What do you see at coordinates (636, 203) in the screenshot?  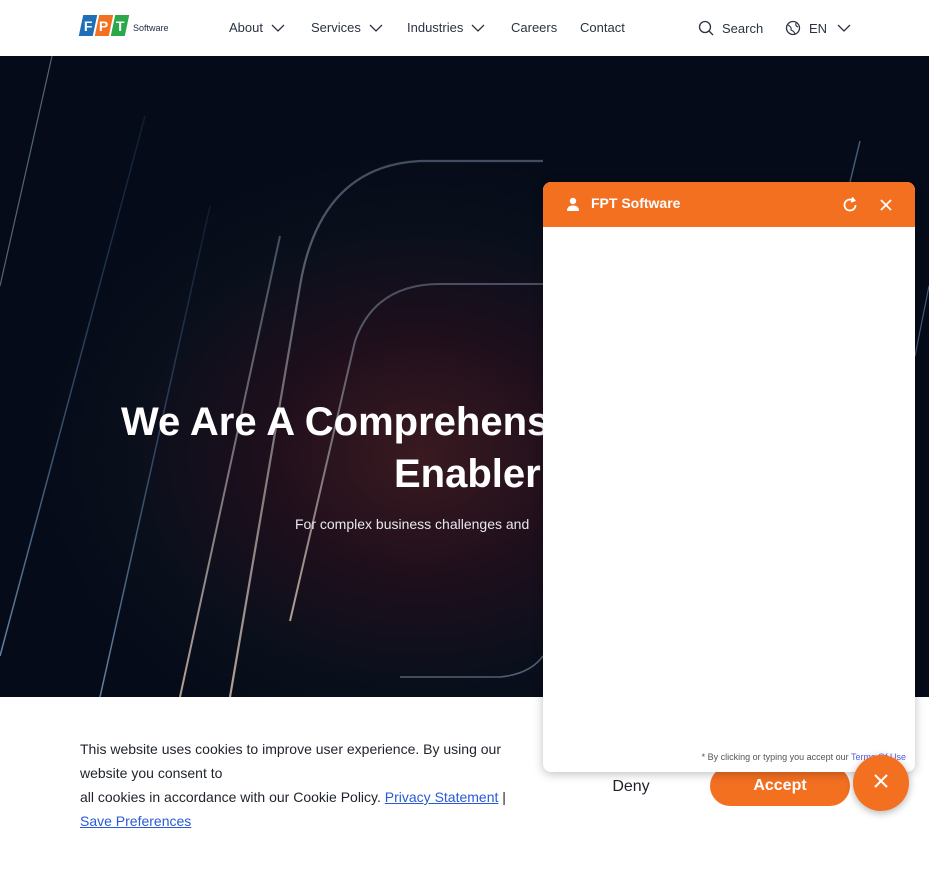 I see `chat-title: FPT Software` at bounding box center [636, 203].